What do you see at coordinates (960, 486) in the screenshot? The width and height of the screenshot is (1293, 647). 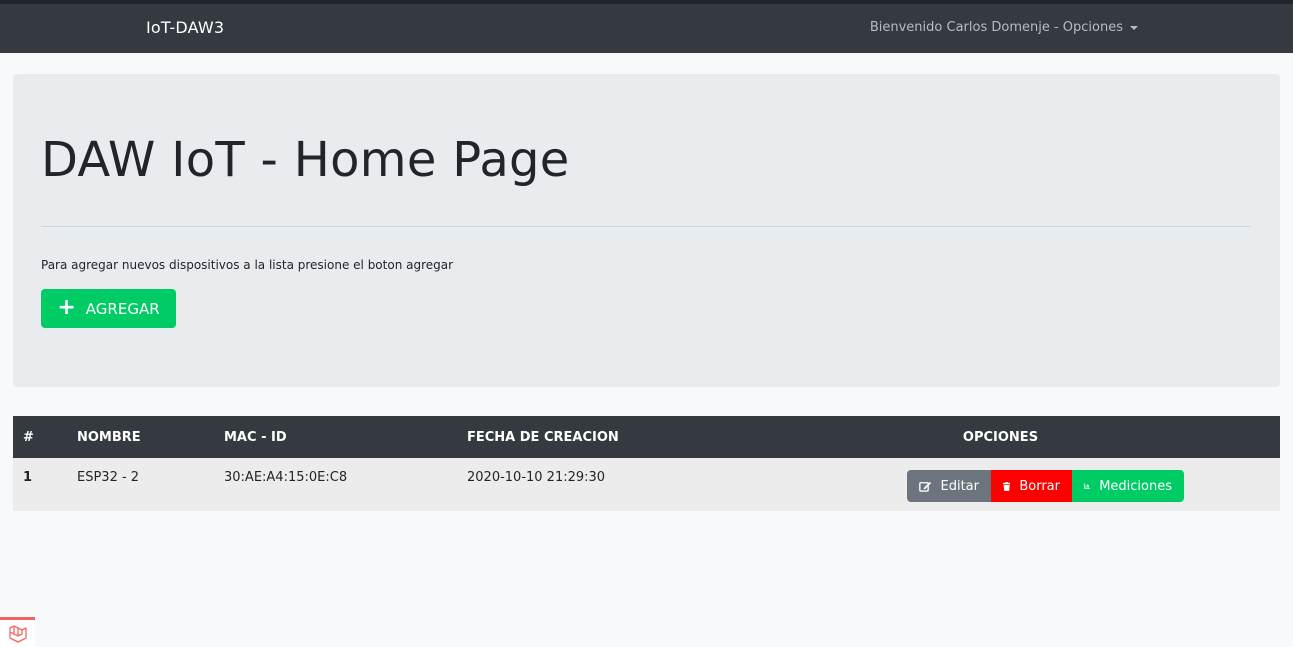 I see `edit-button-label: Editar` at bounding box center [960, 486].